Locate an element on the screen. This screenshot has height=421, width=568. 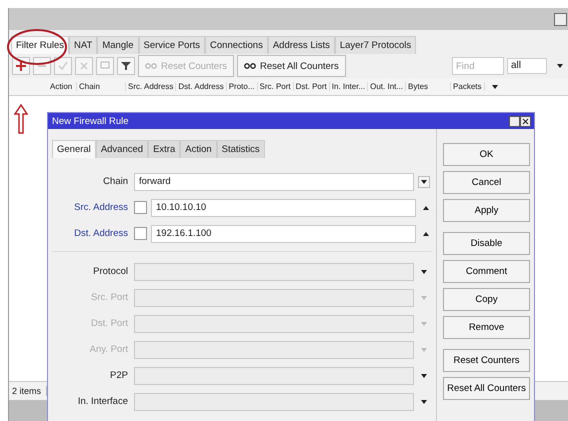
cross-icon is located at coordinates (84, 66).